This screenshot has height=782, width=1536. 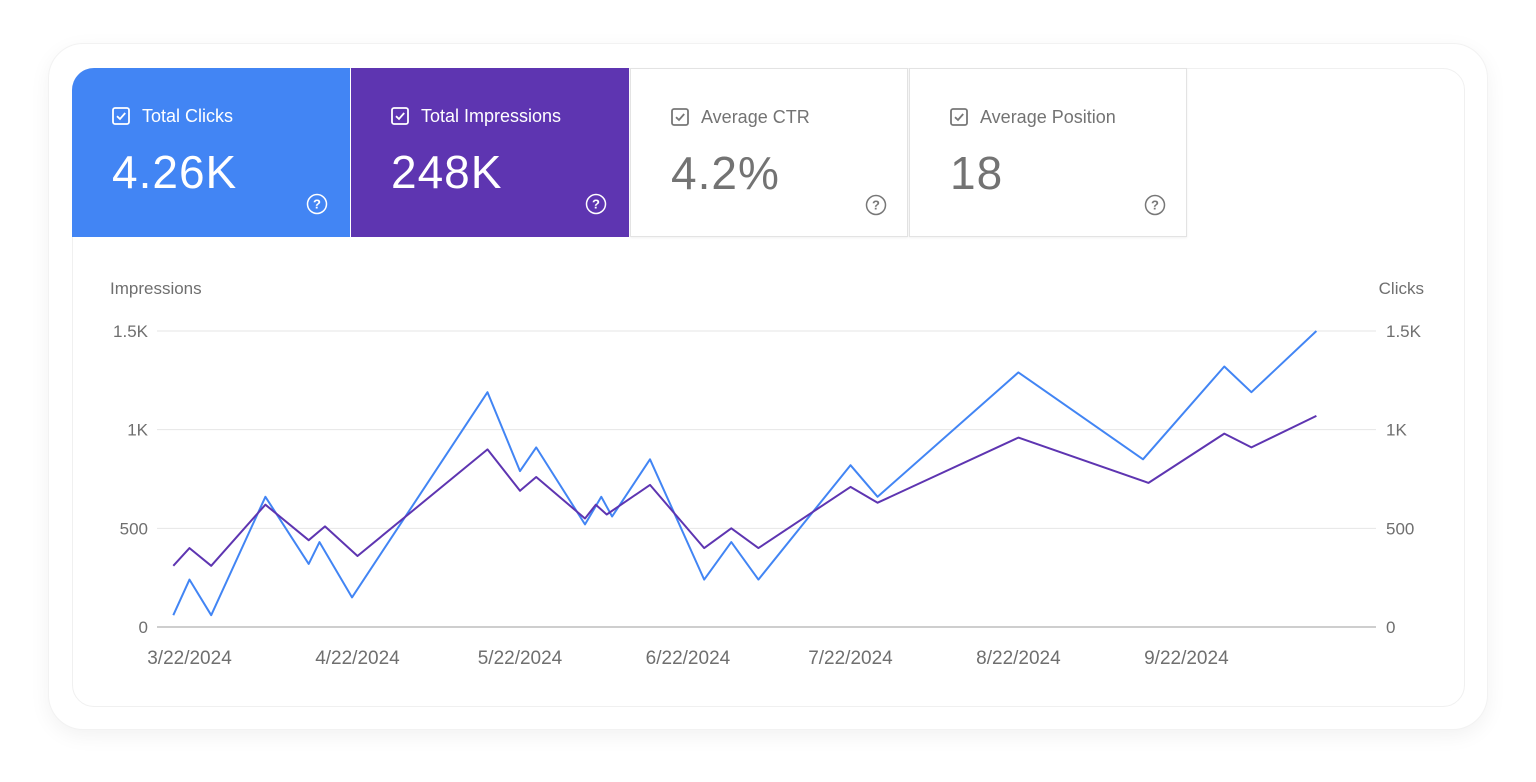 What do you see at coordinates (131, 331) in the screenshot?
I see `y-tick-label-left: 1.5K` at bounding box center [131, 331].